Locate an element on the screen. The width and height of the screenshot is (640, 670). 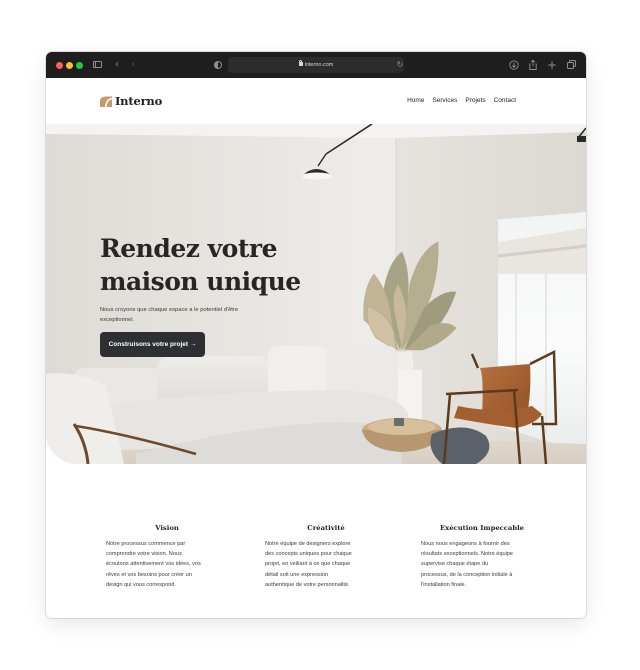
nav-contact: Contact is located at coordinates (505, 101).